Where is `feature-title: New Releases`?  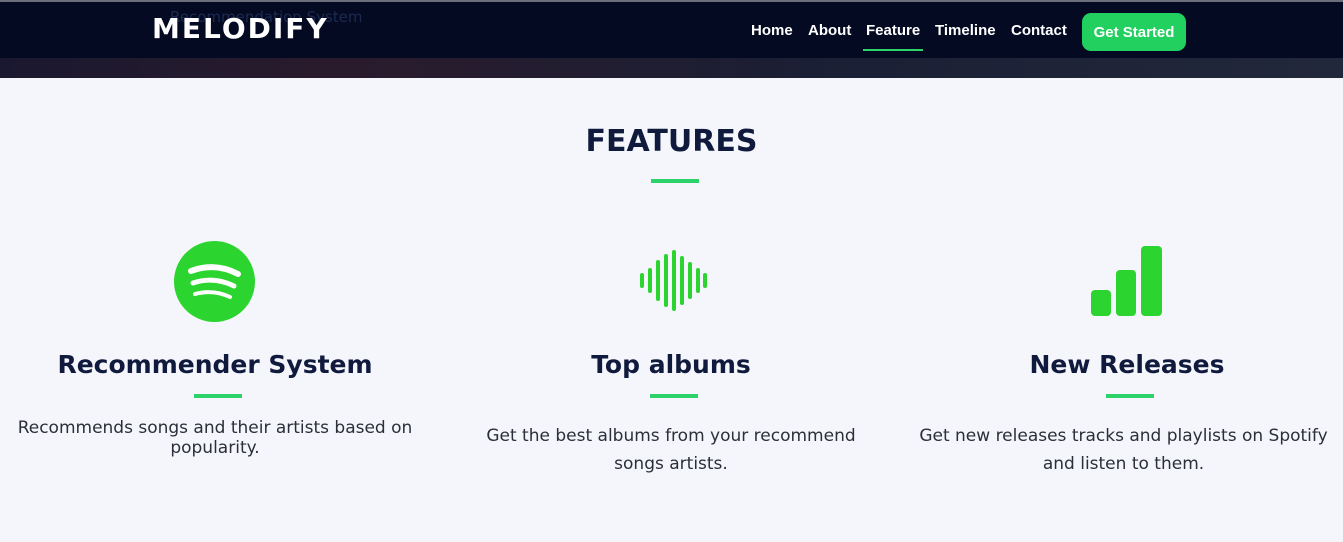 feature-title: New Releases is located at coordinates (1127, 364).